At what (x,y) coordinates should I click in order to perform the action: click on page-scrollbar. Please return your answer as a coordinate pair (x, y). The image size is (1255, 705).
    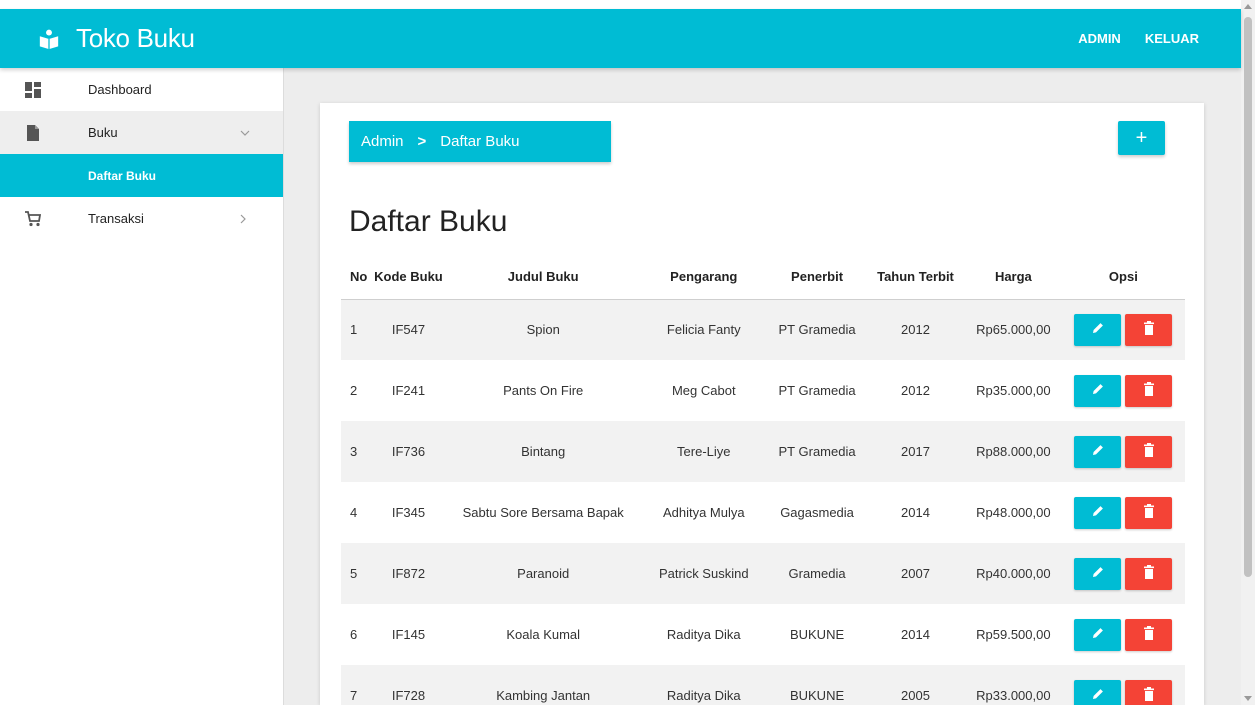
    Looking at the image, I should click on (1248, 352).